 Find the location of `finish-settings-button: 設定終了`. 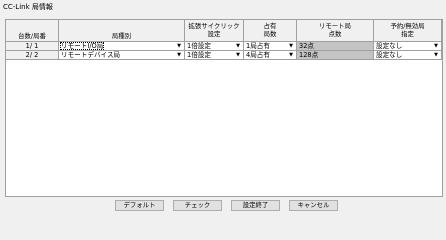

finish-settings-button: 設定終了 is located at coordinates (255, 205).